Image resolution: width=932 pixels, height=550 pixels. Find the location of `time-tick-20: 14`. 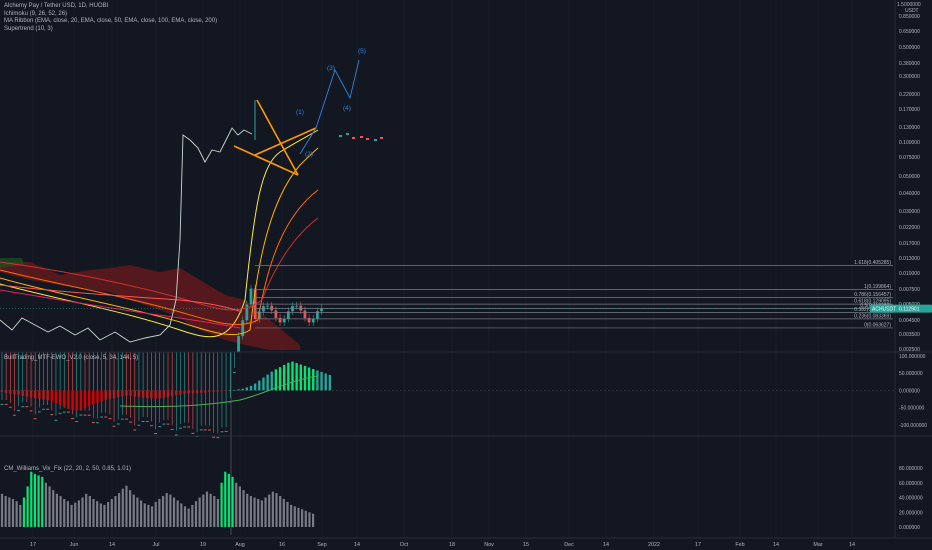

time-tick-20: 14 is located at coordinates (852, 545).